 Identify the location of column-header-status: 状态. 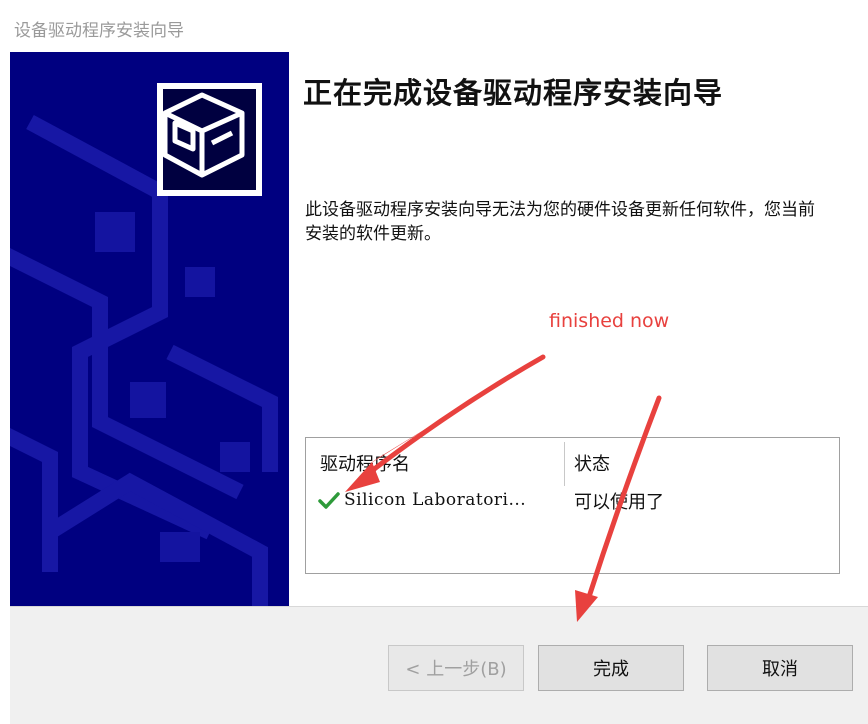
(592, 463).